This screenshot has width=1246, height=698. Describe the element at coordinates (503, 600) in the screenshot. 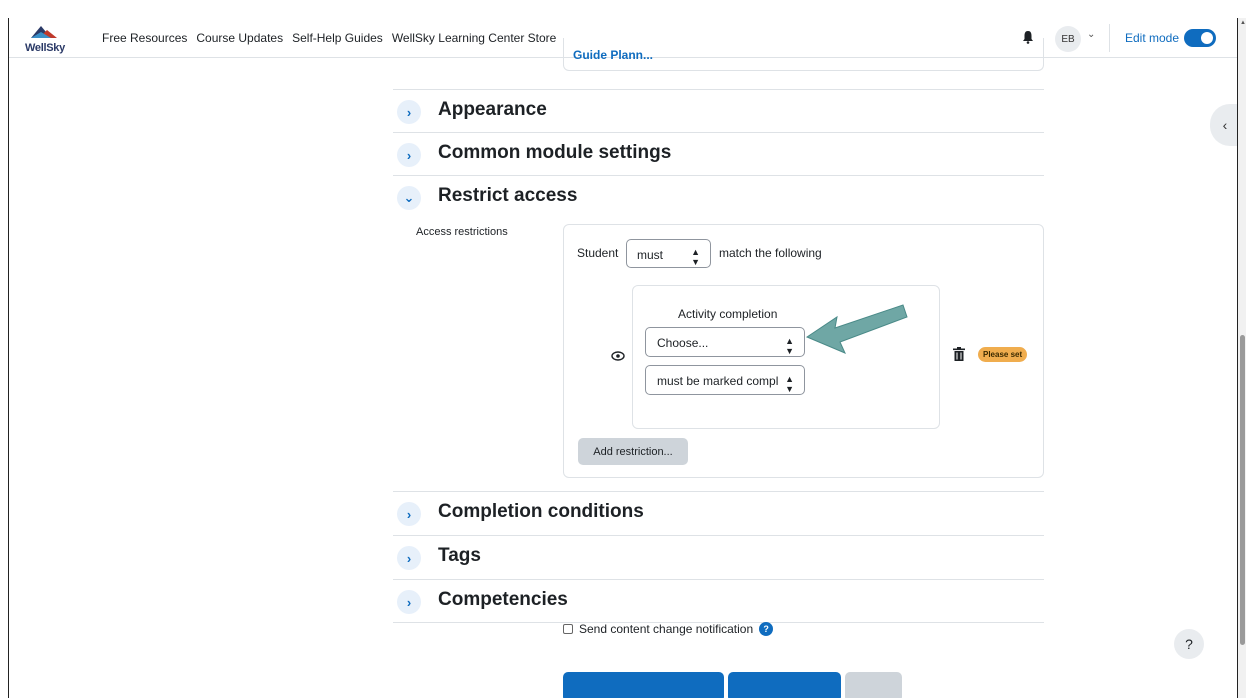

I see `section-title: Competencies` at that location.